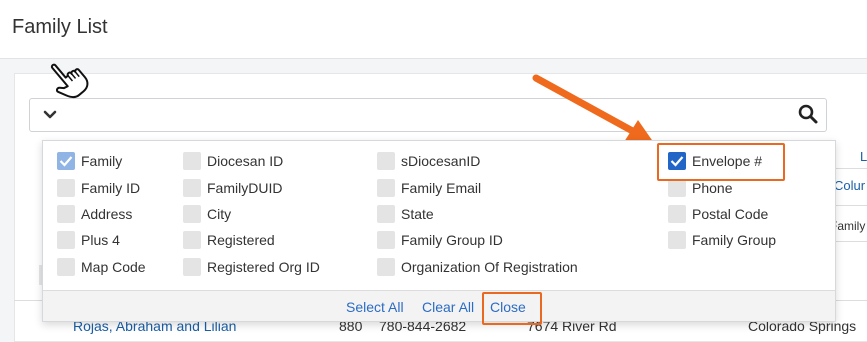 Image resolution: width=867 pixels, height=342 pixels. What do you see at coordinates (863, 156) in the screenshot?
I see `table-header-link: L` at bounding box center [863, 156].